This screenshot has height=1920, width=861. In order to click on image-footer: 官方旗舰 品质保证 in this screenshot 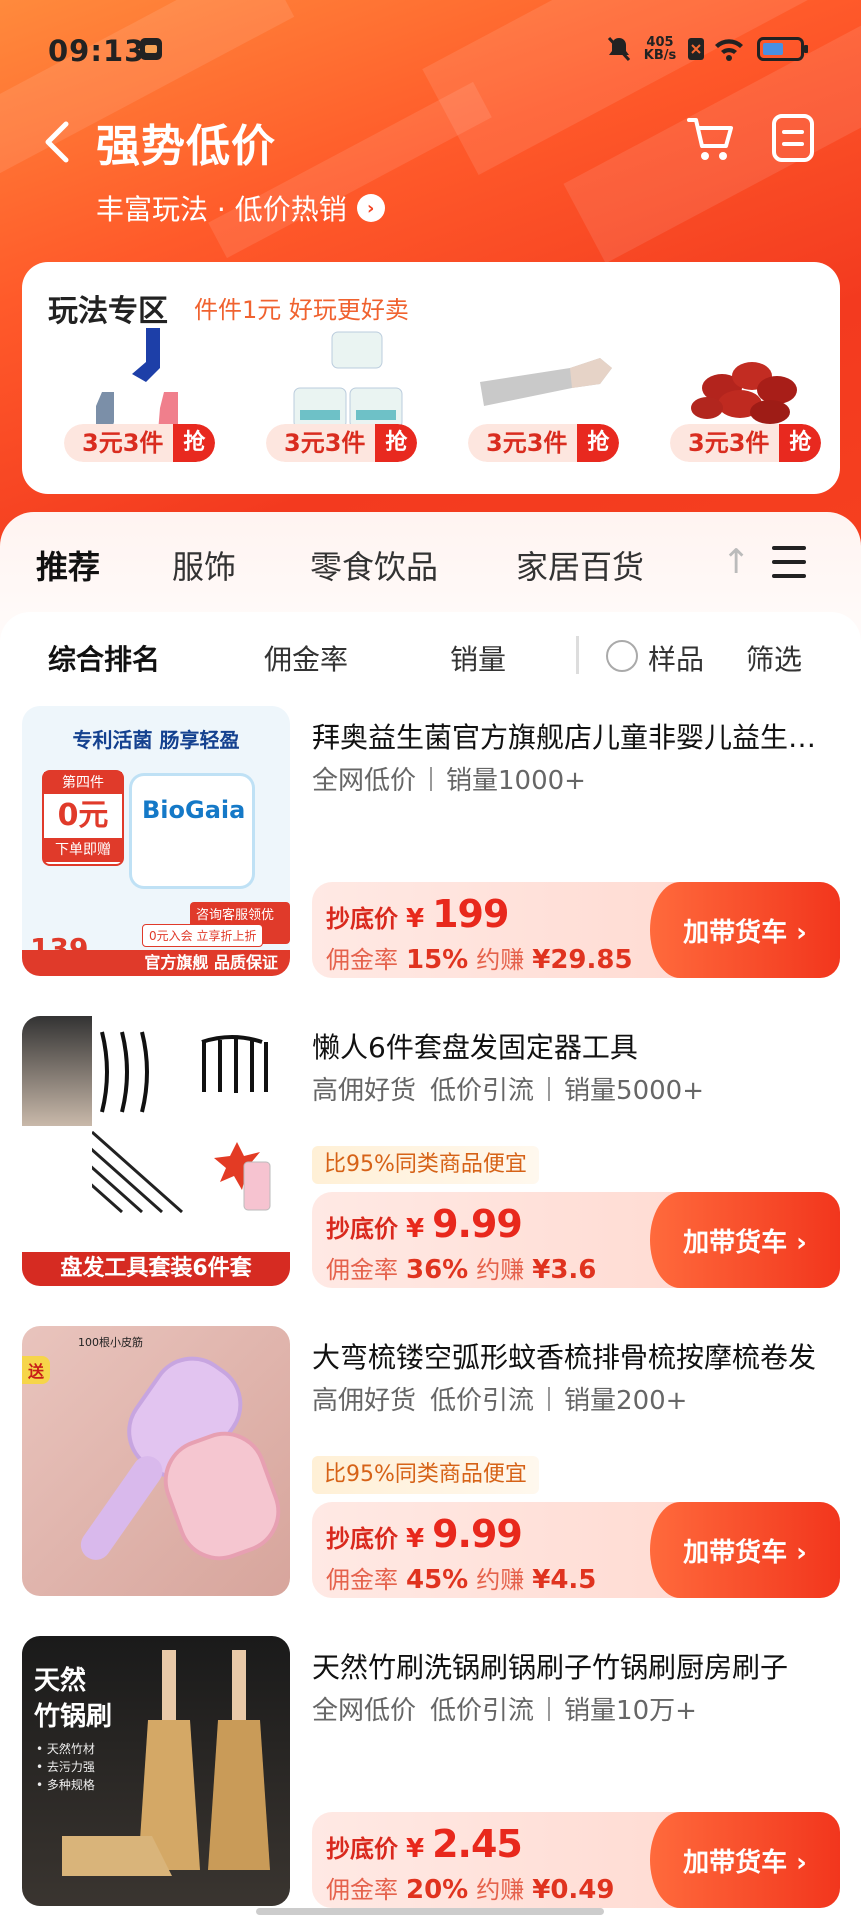, I will do `click(156, 963)`.